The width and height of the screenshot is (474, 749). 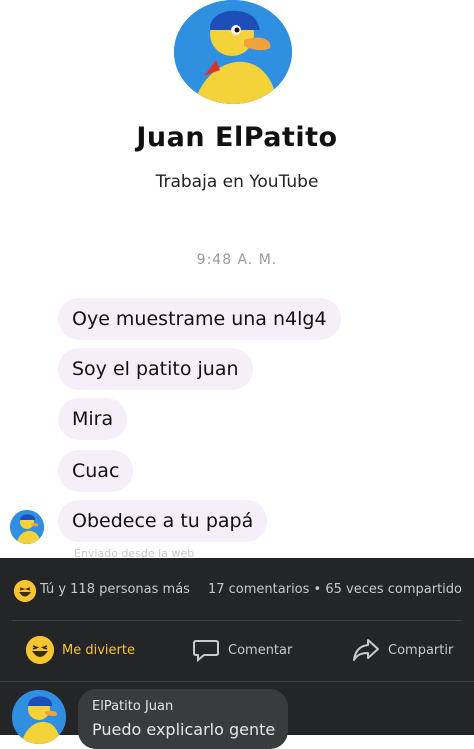 I want to click on comment-author: ElPatito Juan, so click(x=132, y=706).